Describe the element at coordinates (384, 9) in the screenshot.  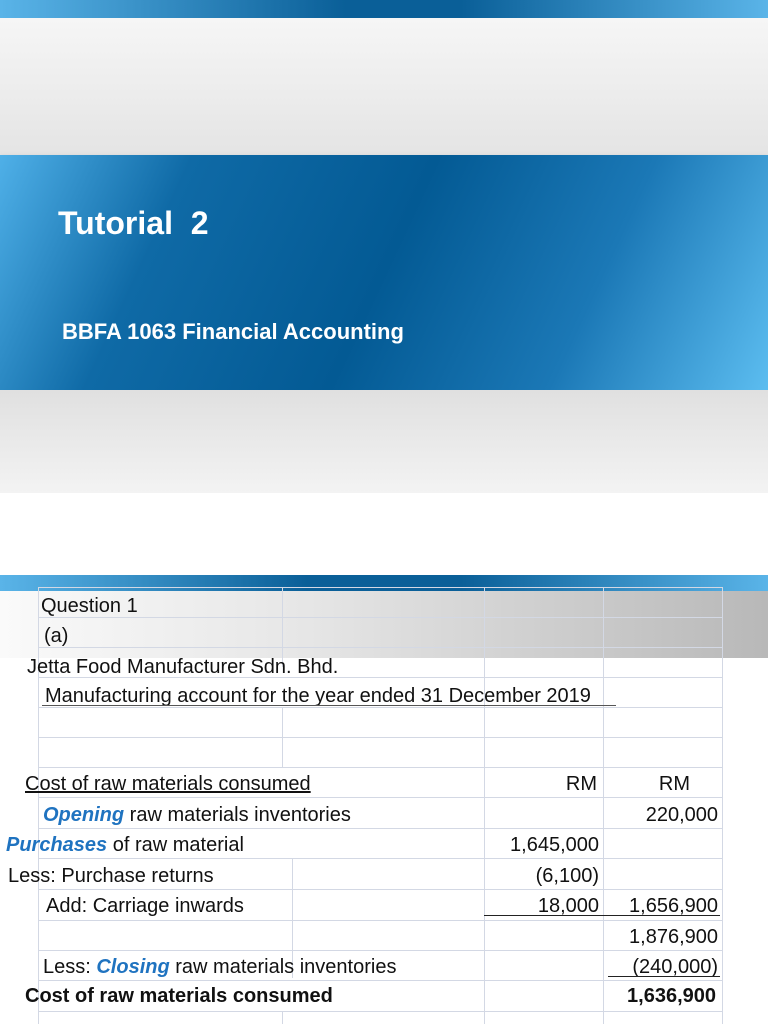
I see `slide1-top-bar` at that location.